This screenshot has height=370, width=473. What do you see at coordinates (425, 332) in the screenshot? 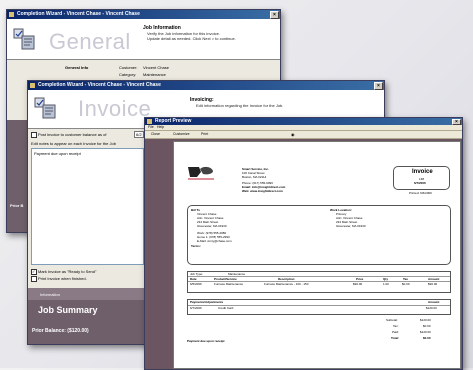
I see `paid-value: $120.00` at bounding box center [425, 332].